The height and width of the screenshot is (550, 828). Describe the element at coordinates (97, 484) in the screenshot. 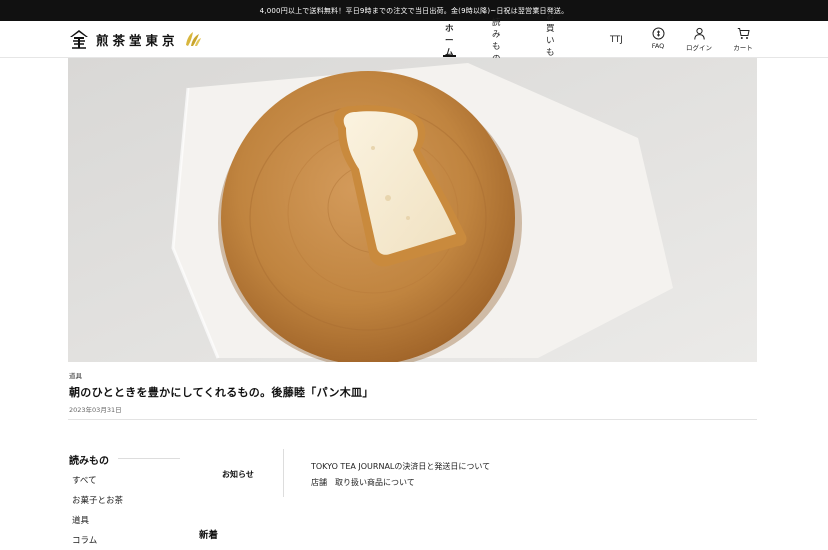

I see `sidebar-item-all: すべて` at that location.